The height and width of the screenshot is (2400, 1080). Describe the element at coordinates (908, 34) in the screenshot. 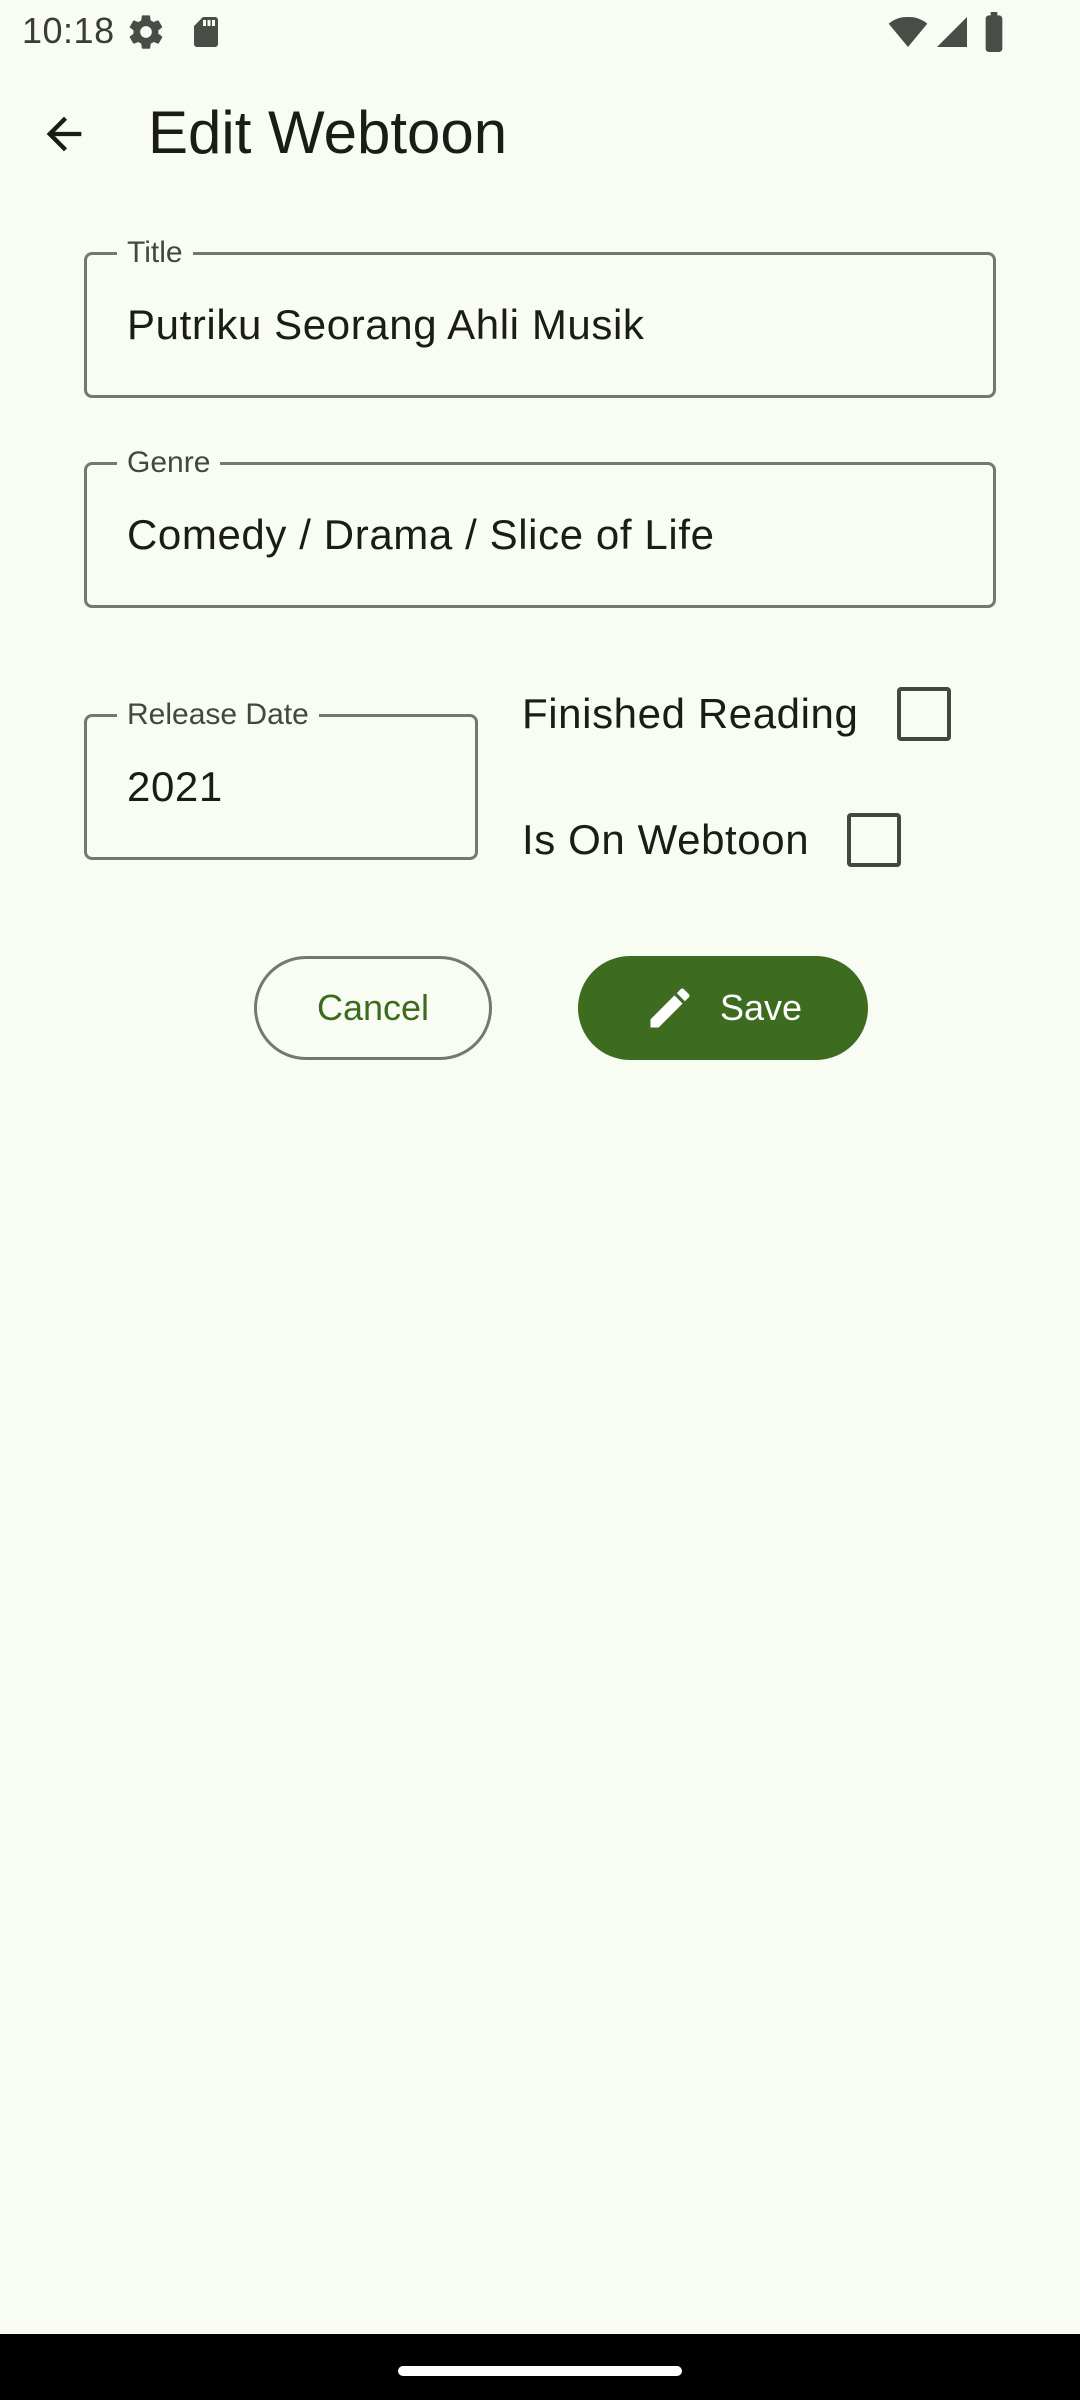

I see `wifi-icon` at that location.